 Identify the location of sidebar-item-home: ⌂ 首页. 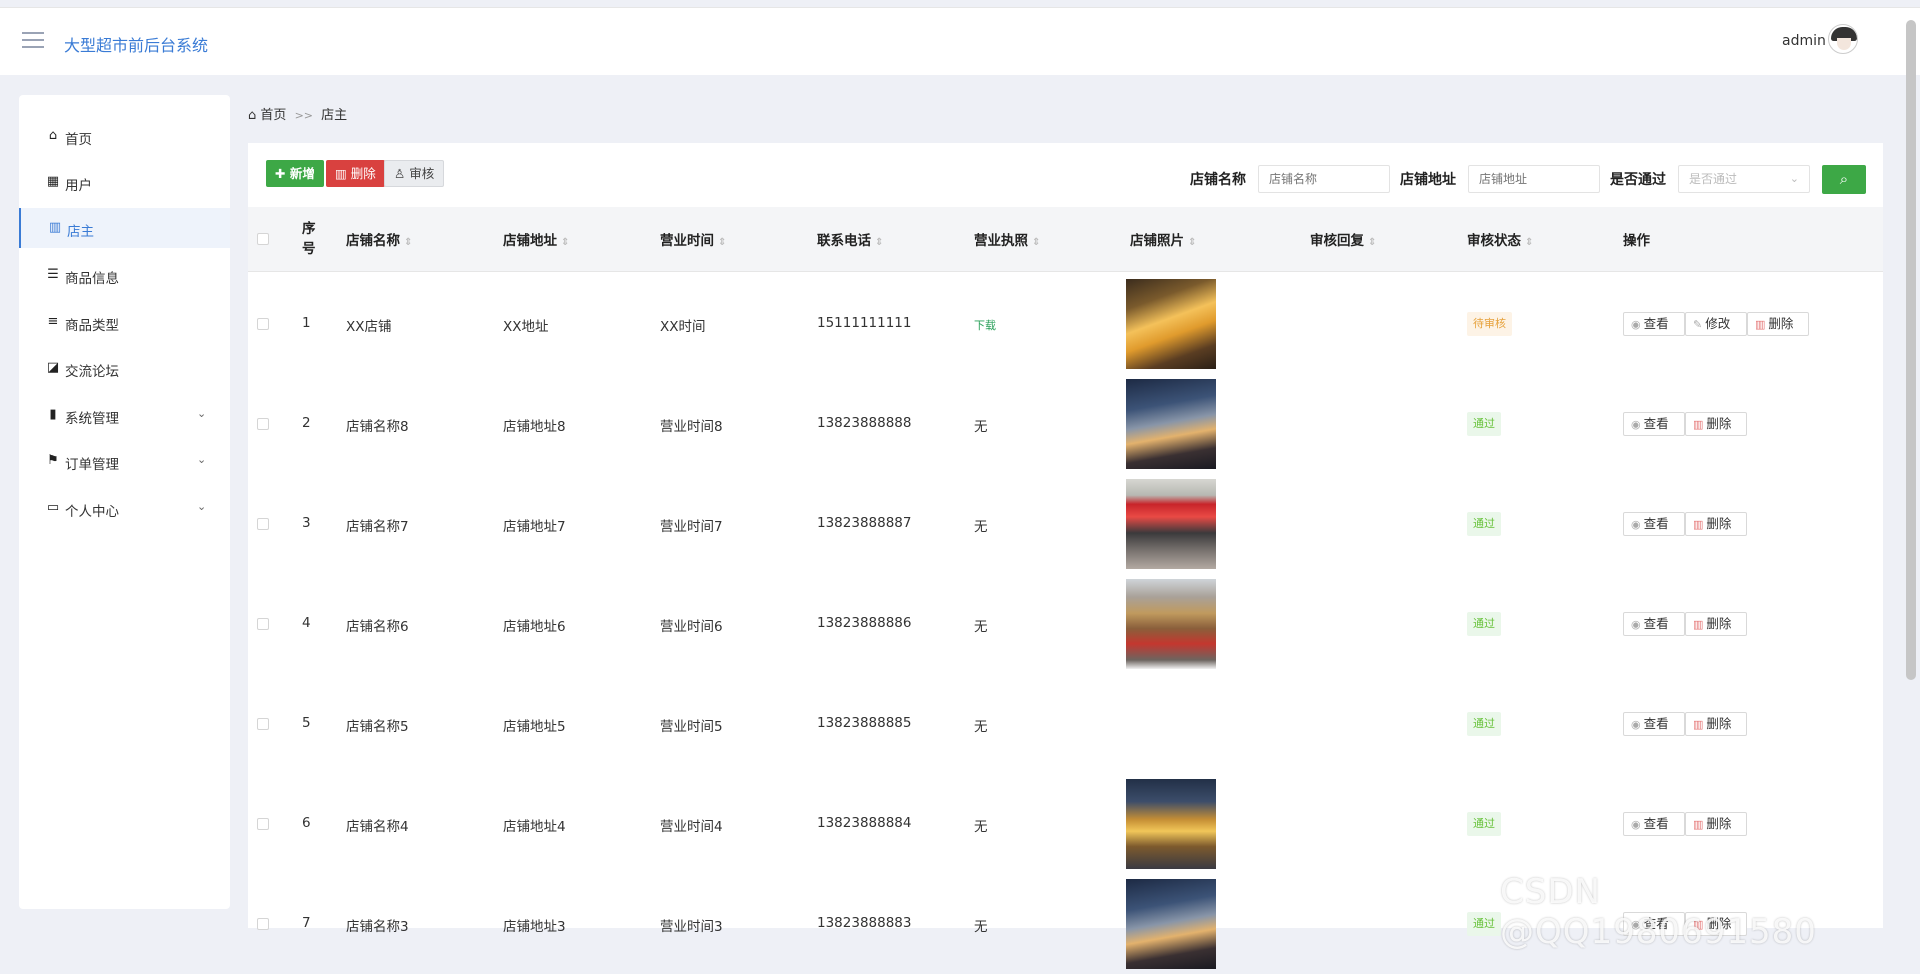
(124, 136).